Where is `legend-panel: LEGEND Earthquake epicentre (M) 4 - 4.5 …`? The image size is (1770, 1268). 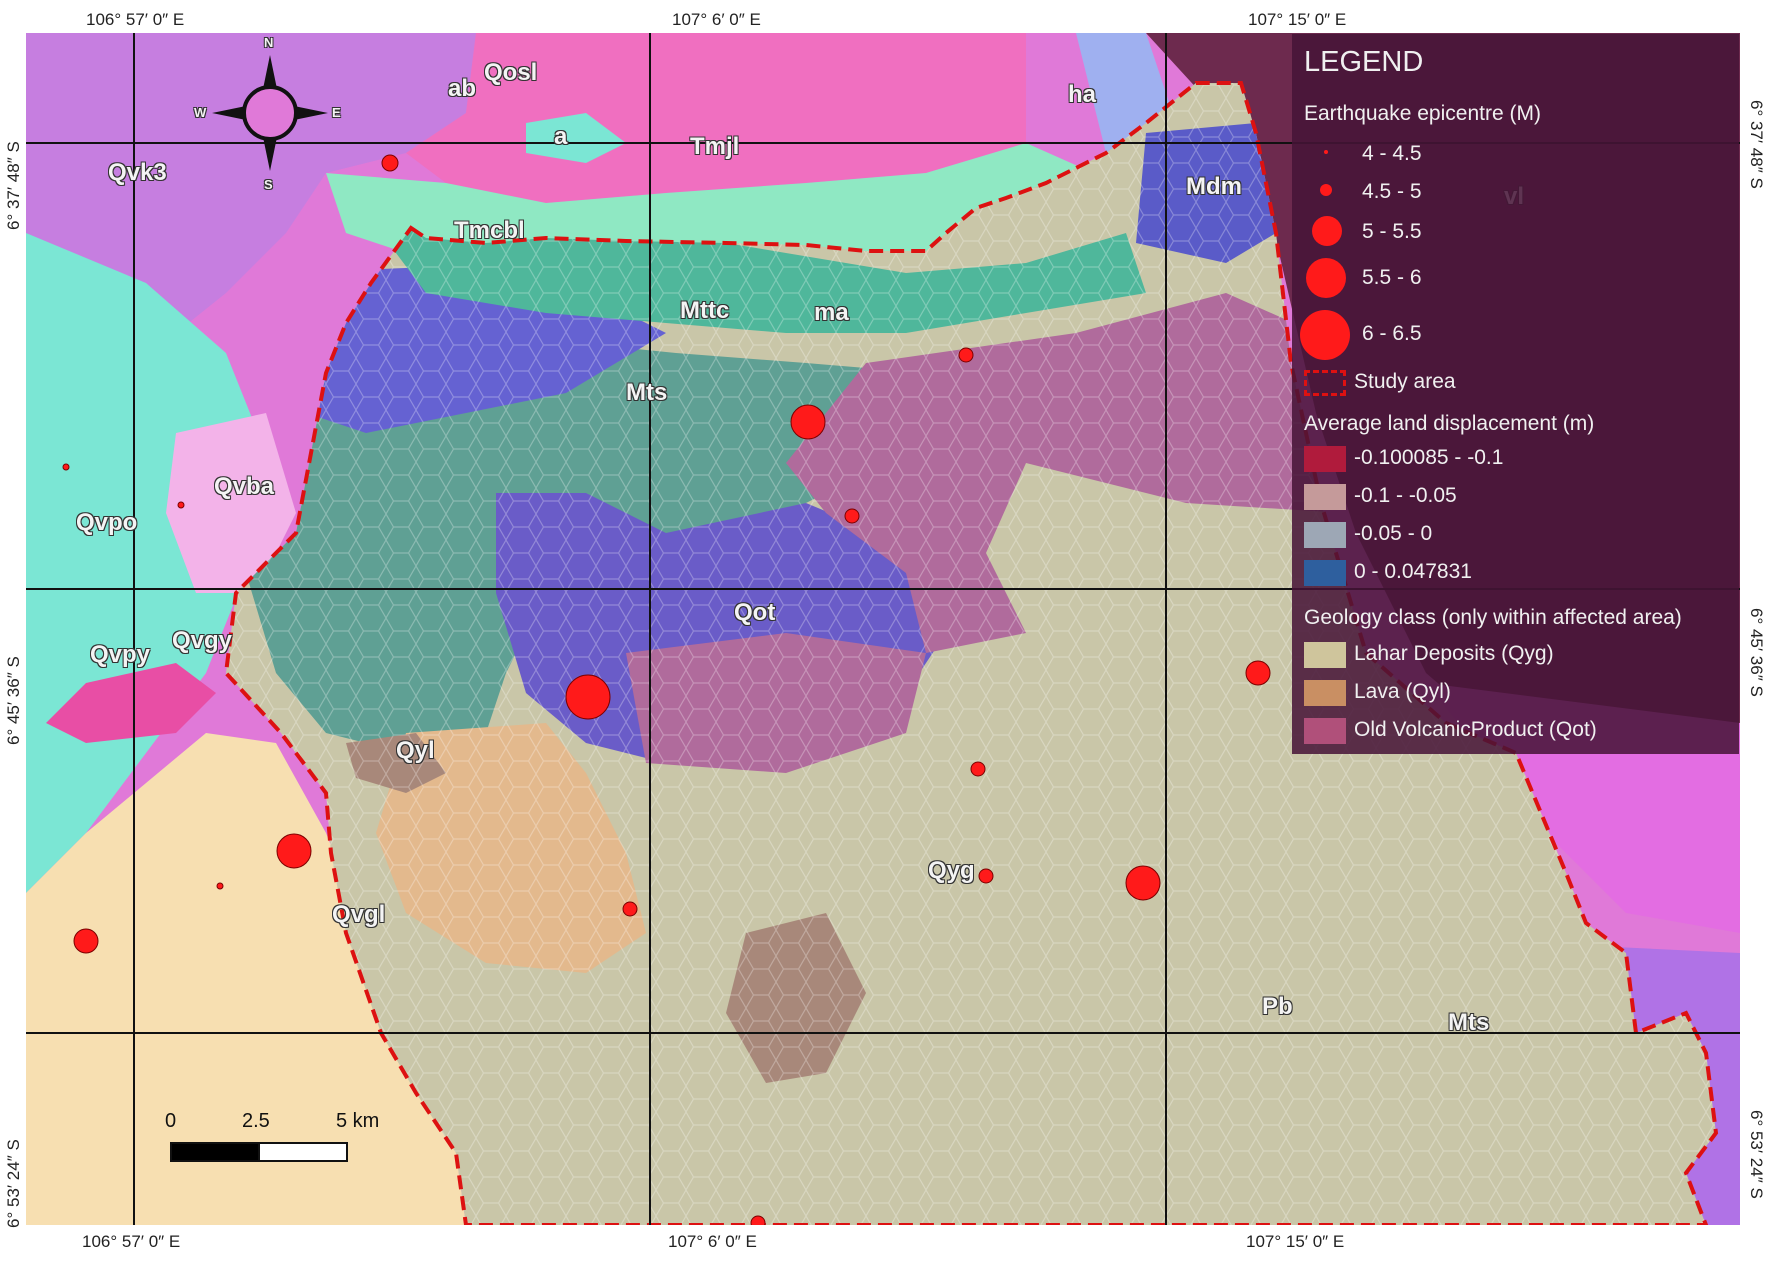 legend-panel: LEGEND Earthquake epicentre (M) 4 - 4.5 … is located at coordinates (1515, 394).